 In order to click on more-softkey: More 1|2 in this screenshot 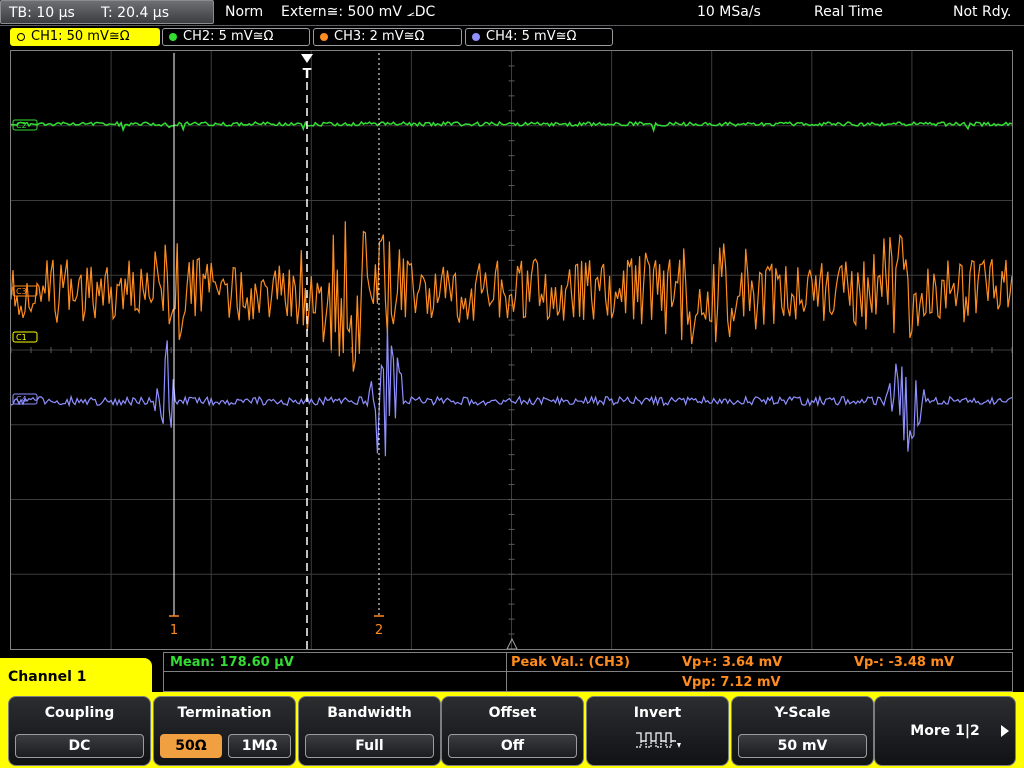, I will do `click(945, 731)`.